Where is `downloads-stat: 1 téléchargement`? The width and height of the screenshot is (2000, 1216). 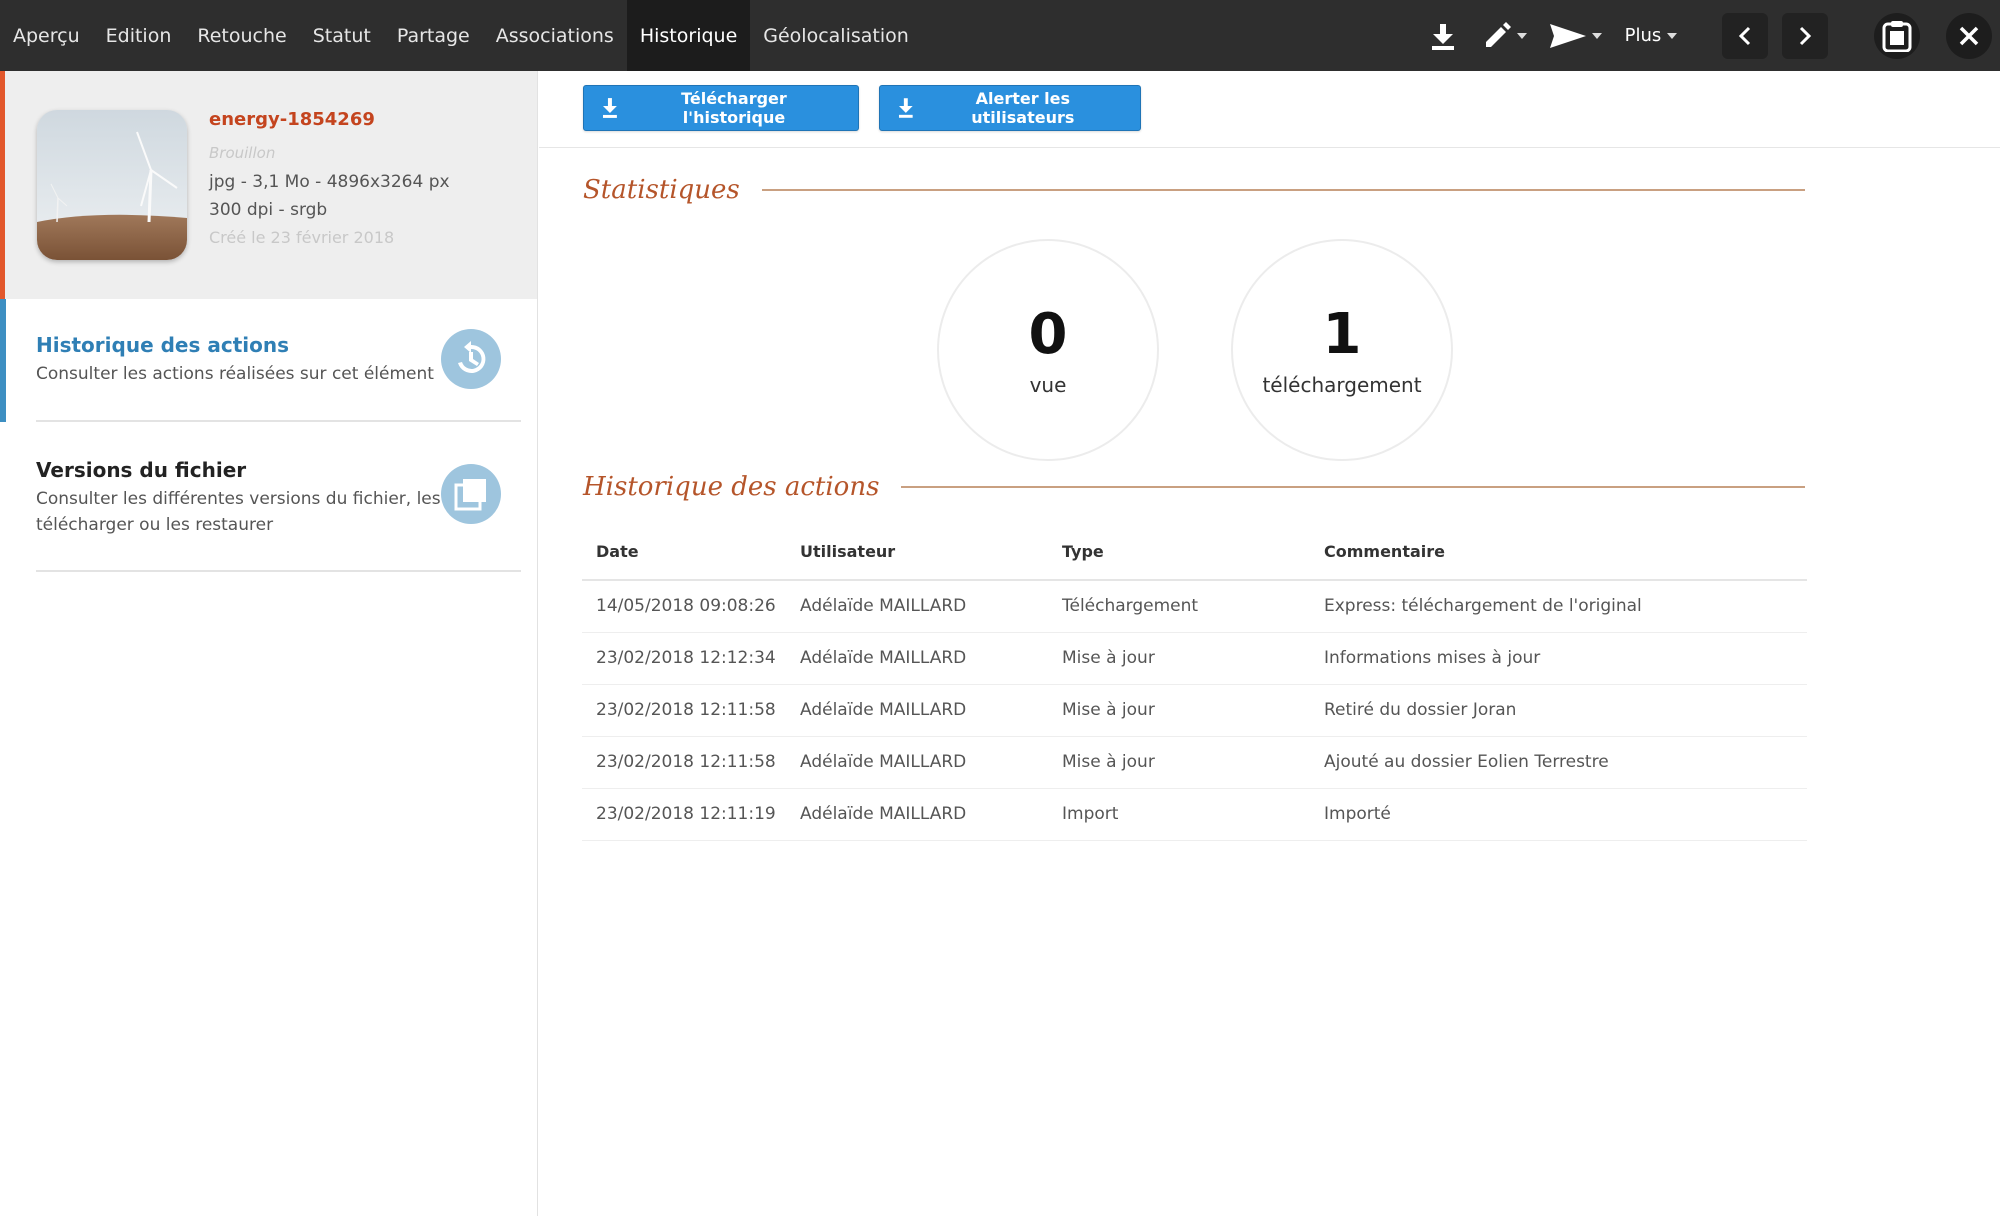
downloads-stat: 1 téléchargement is located at coordinates (1342, 350).